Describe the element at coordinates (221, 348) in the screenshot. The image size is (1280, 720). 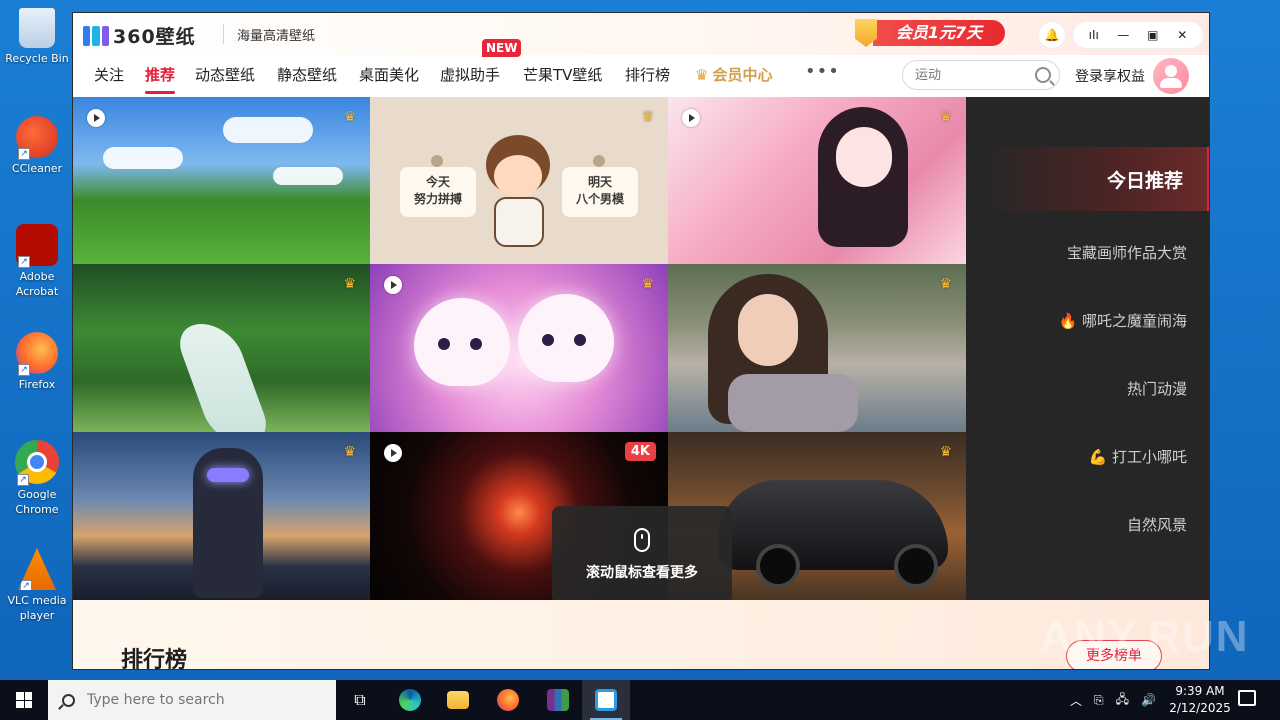
I see `wallpaper-tile-forest-stream: ♛` at that location.